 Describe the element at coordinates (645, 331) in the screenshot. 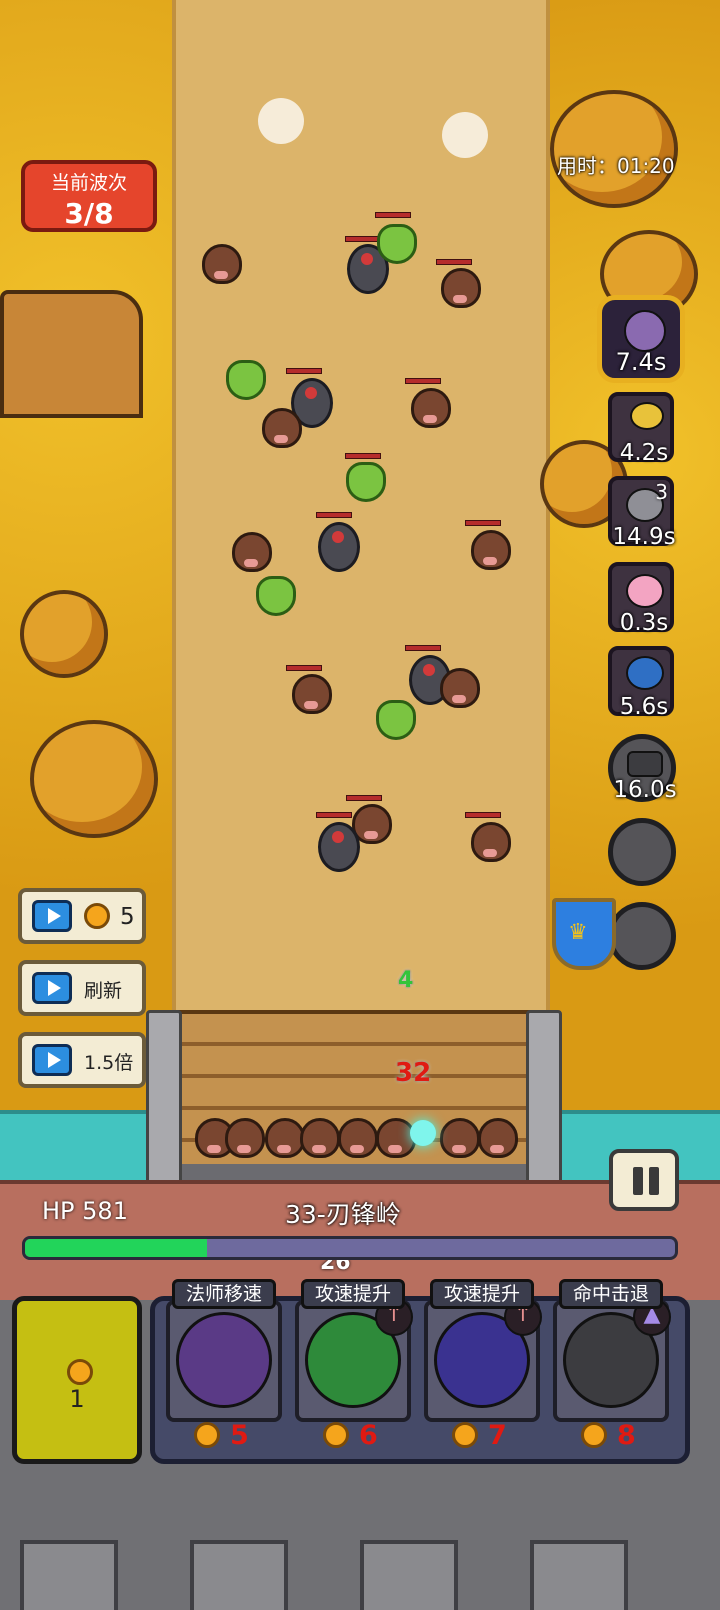

I see `dark-mage-portrait-icon` at that location.